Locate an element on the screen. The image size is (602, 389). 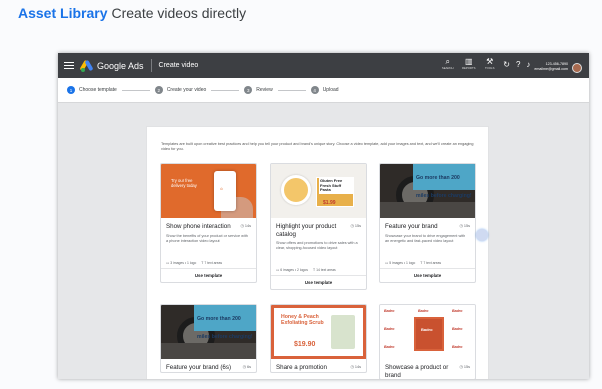
featured-logo: Badro is located at coordinates (427, 329).